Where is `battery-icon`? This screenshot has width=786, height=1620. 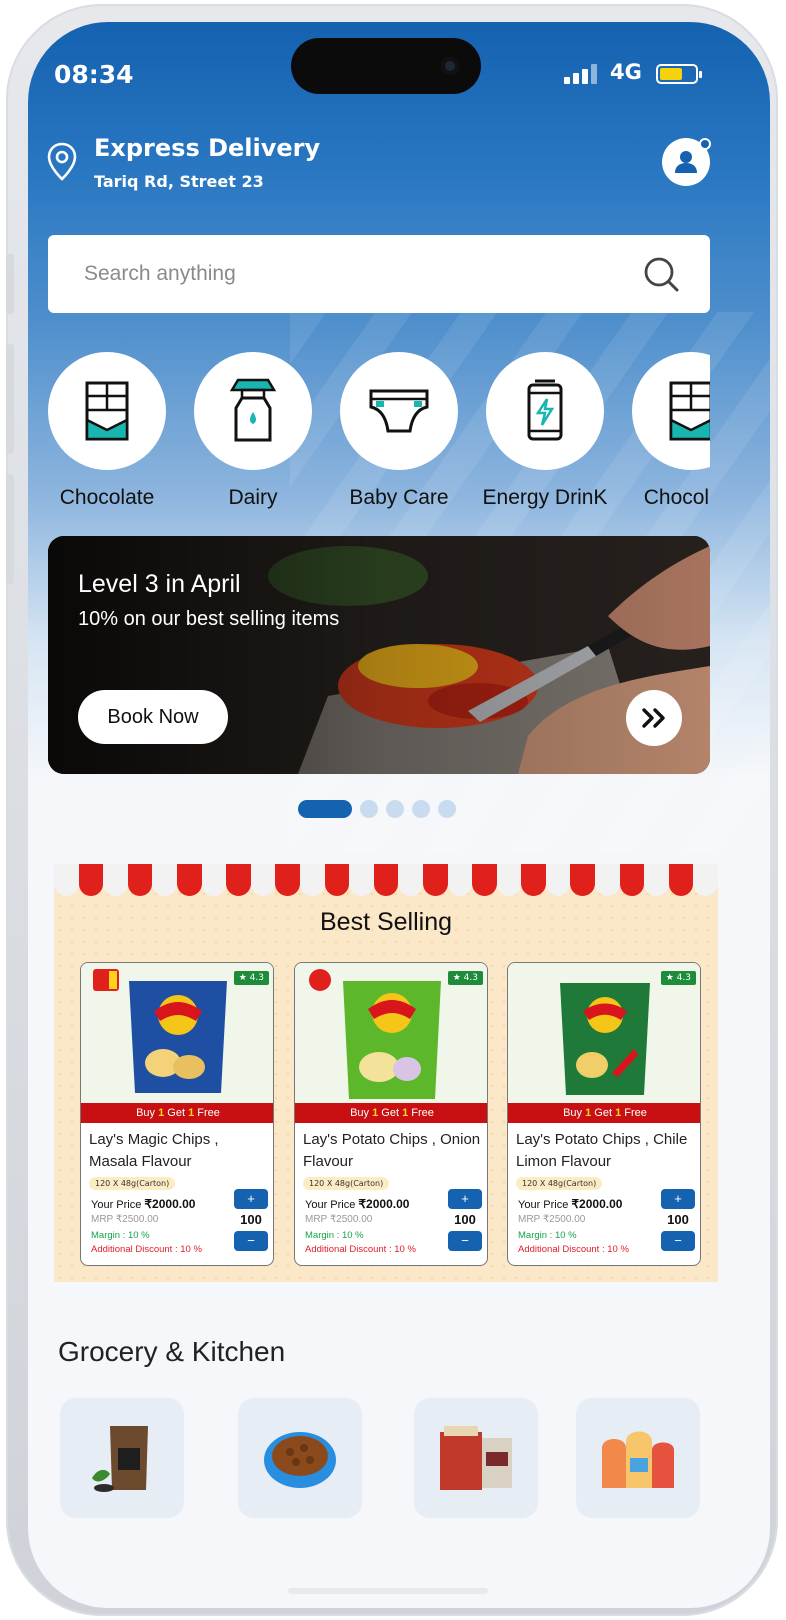
battery-icon is located at coordinates (679, 74).